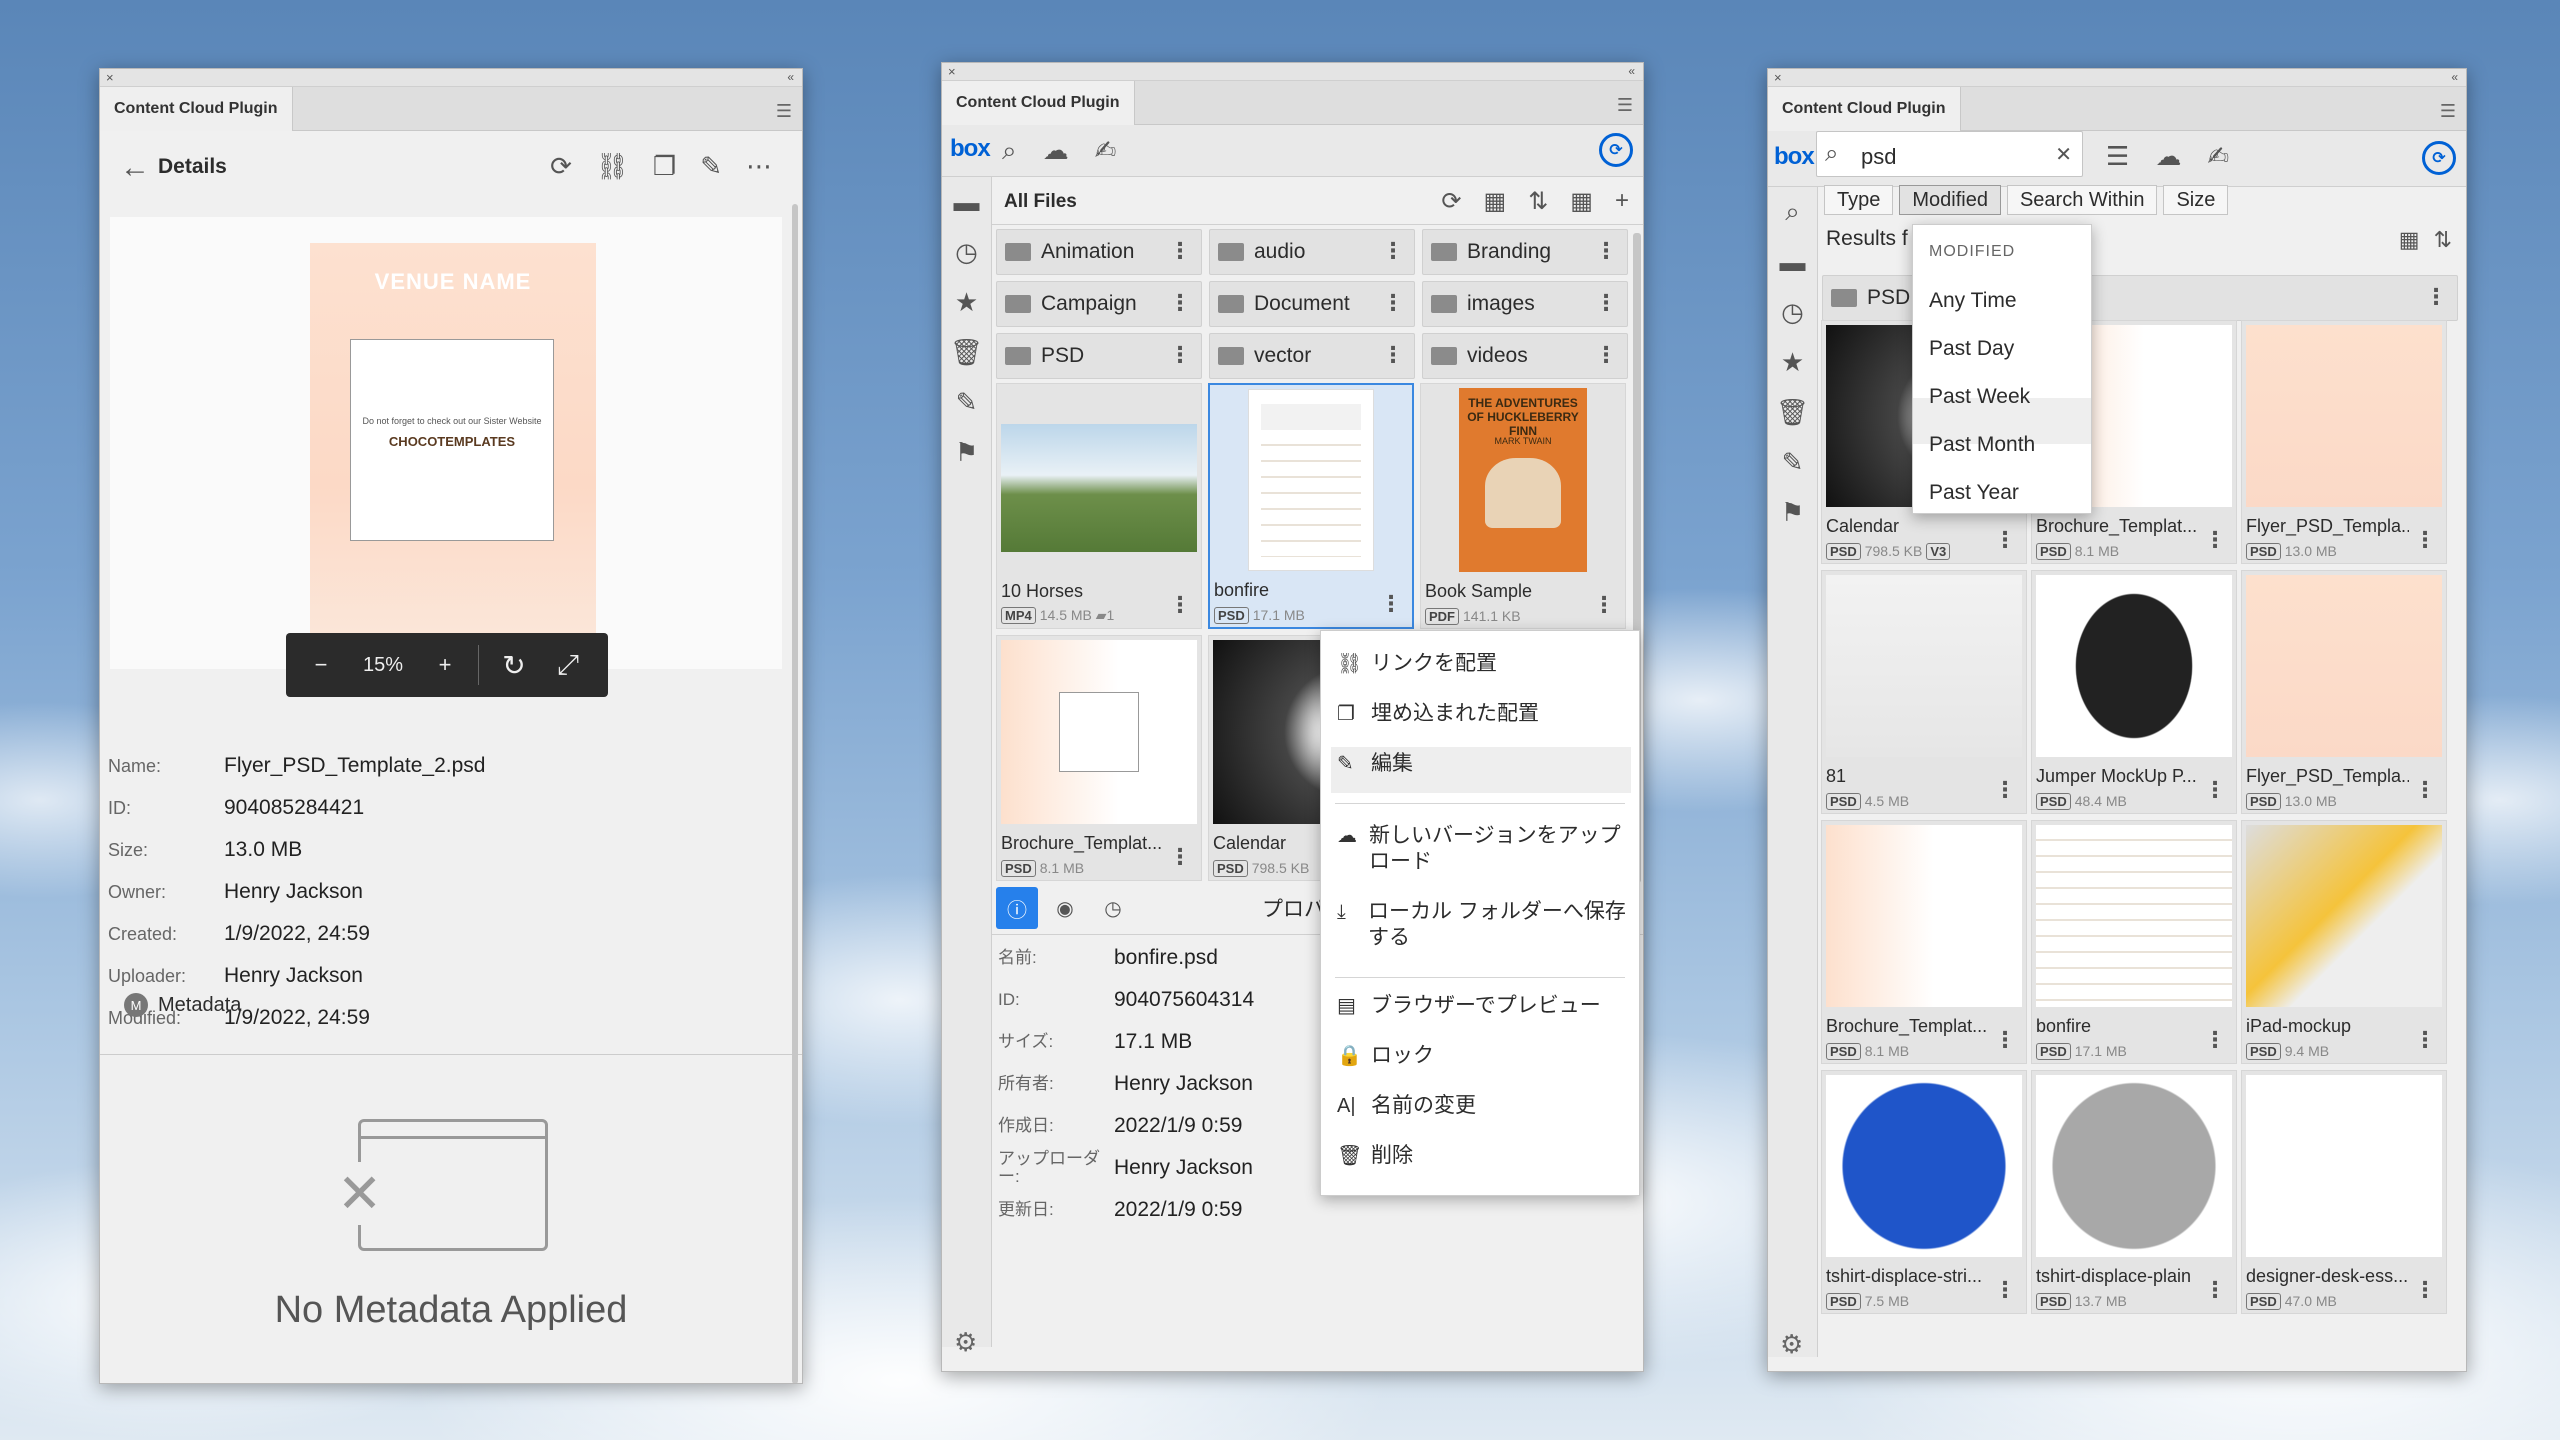  Describe the element at coordinates (1924, 1192) in the screenshot. I see `file-tile: tshirt-displace-stri... PSD 7.5 MB ⋮` at that location.